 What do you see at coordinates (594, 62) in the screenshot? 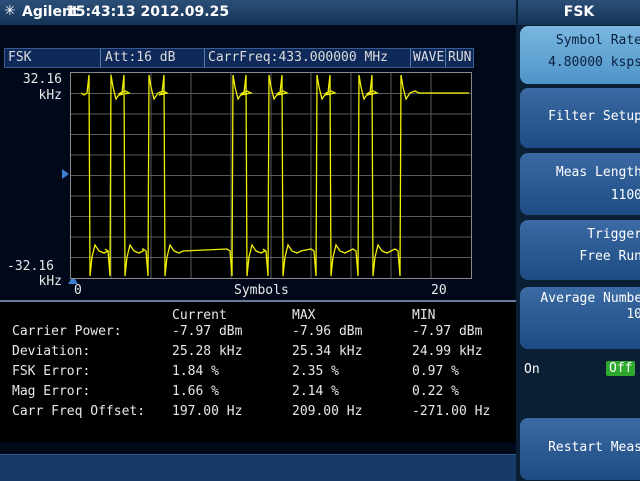
I see `symbol-rate-value: 4.80000 ksps` at bounding box center [594, 62].